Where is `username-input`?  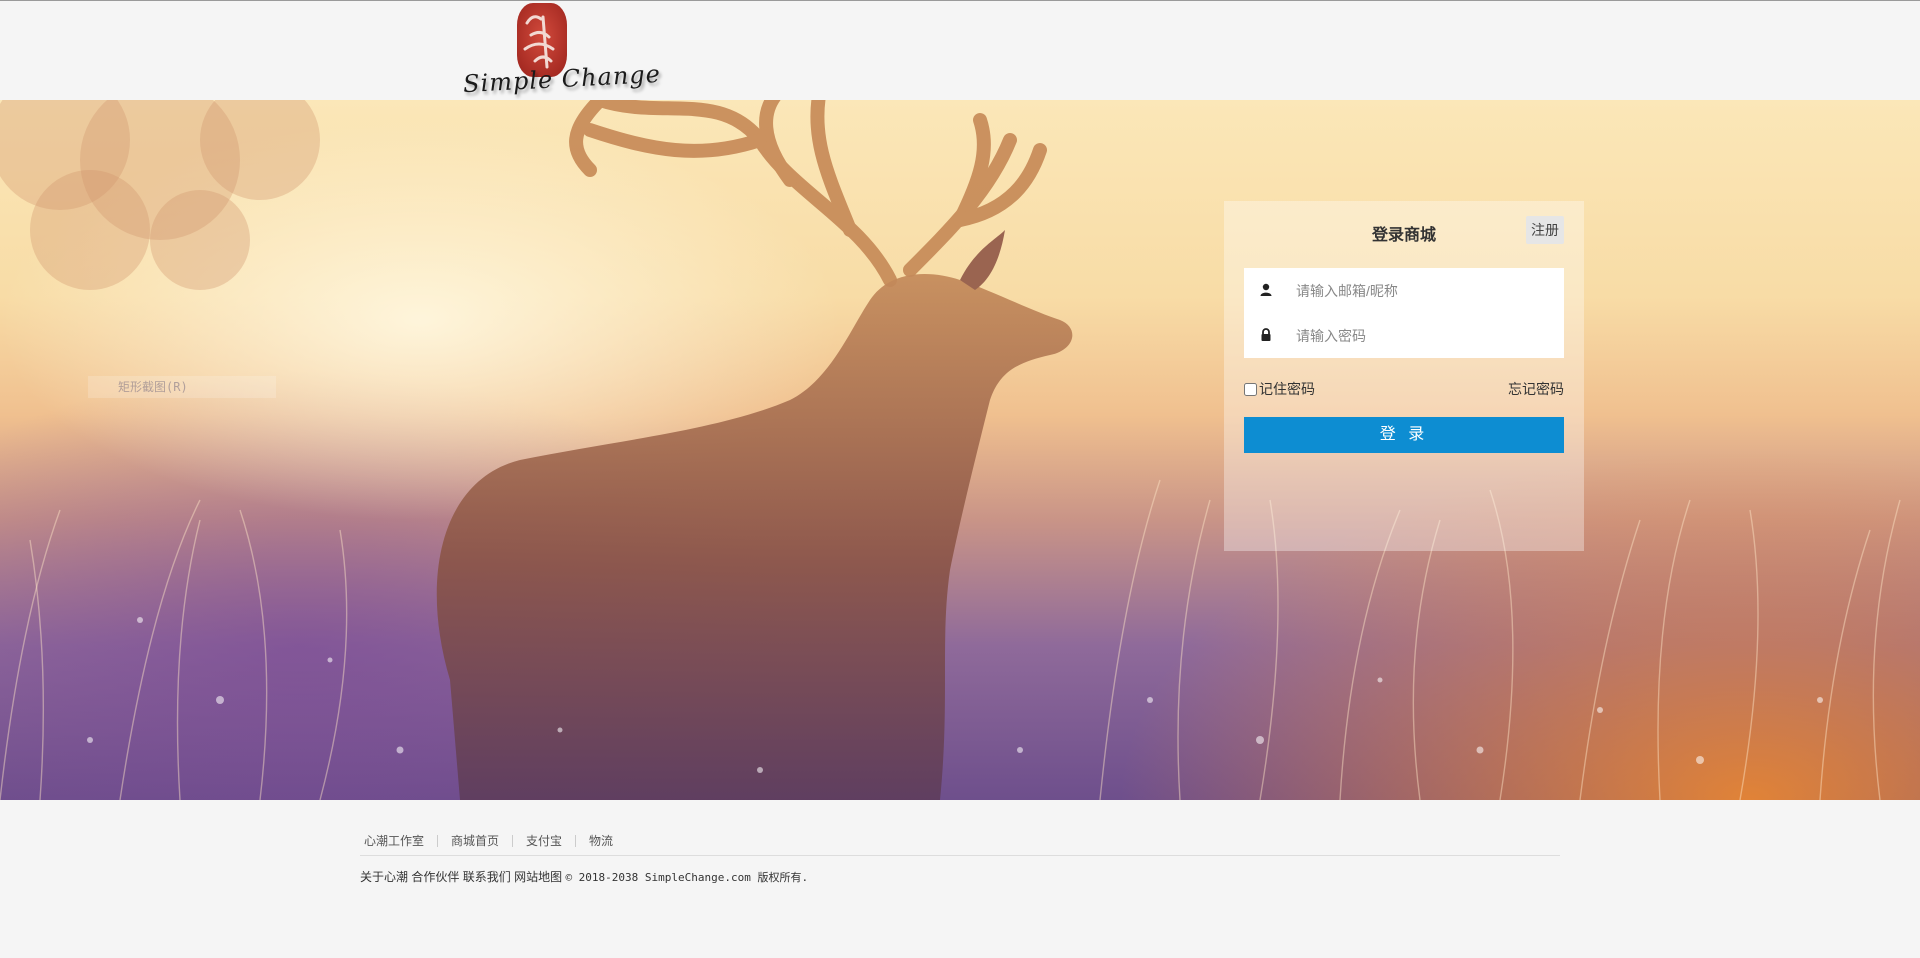
username-input is located at coordinates (1424, 290).